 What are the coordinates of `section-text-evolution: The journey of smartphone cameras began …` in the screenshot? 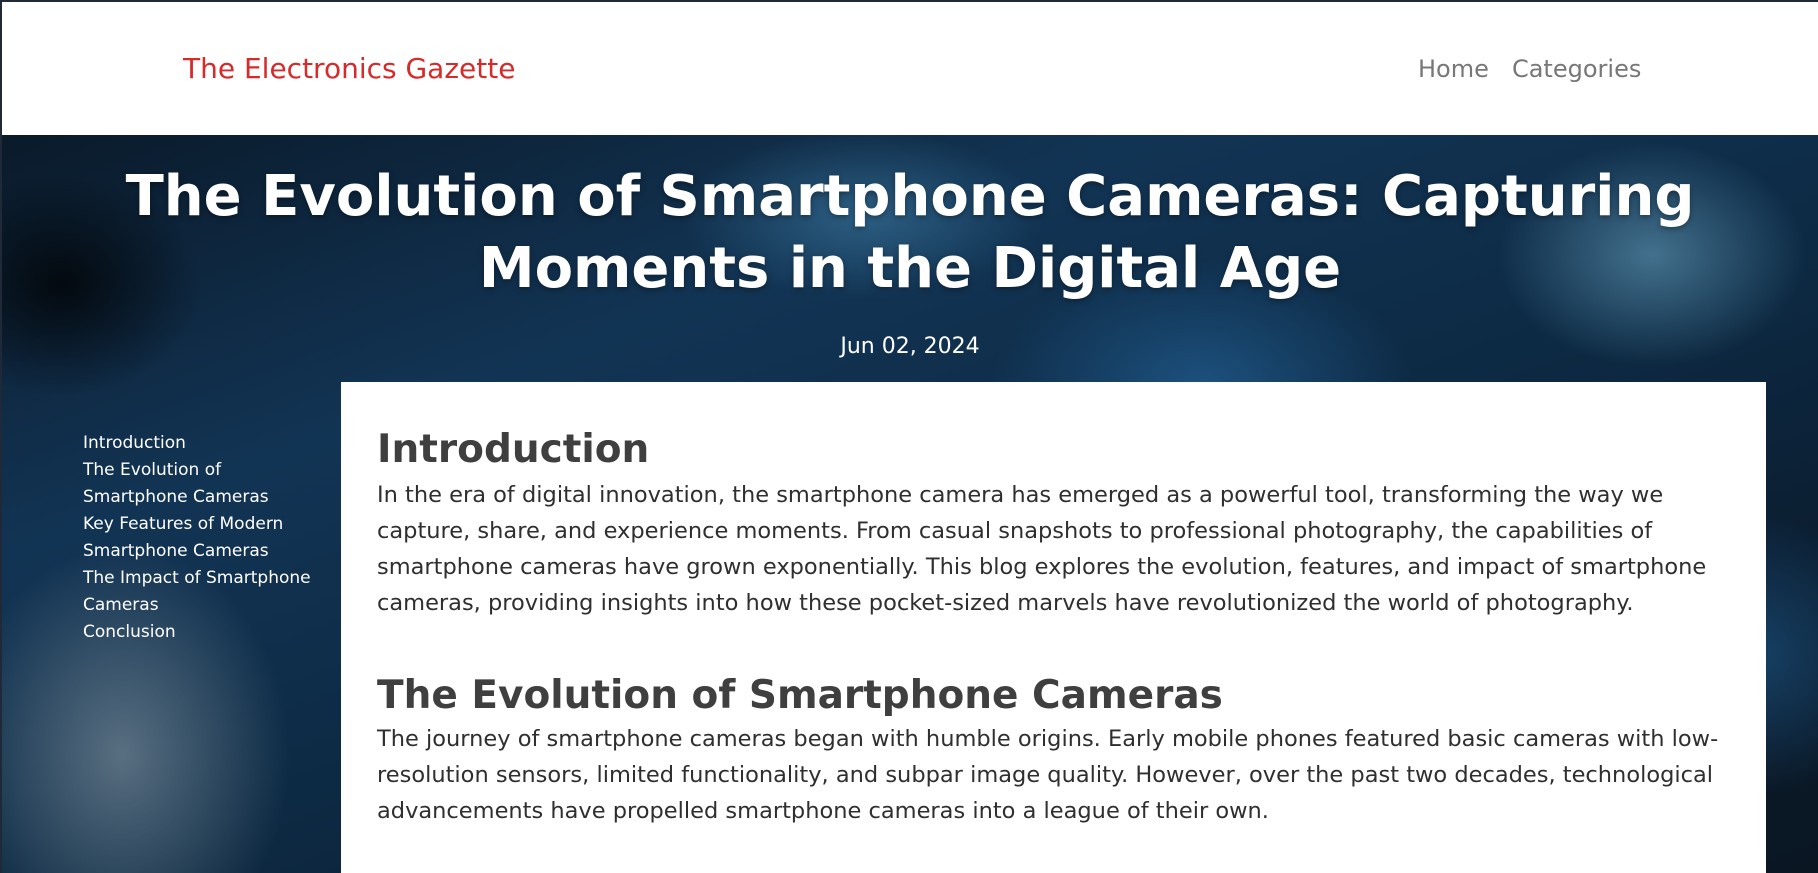 It's located at (1048, 775).